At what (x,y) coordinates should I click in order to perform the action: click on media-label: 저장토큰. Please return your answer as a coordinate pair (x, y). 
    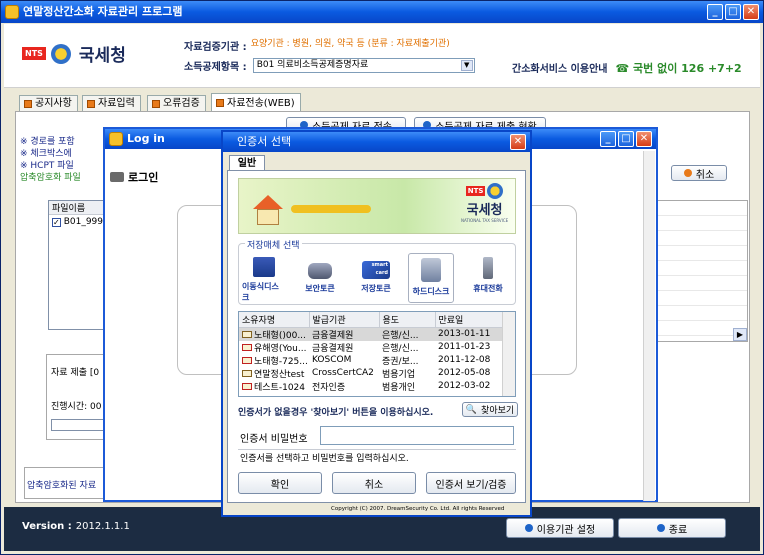
    Looking at the image, I should click on (376, 288).